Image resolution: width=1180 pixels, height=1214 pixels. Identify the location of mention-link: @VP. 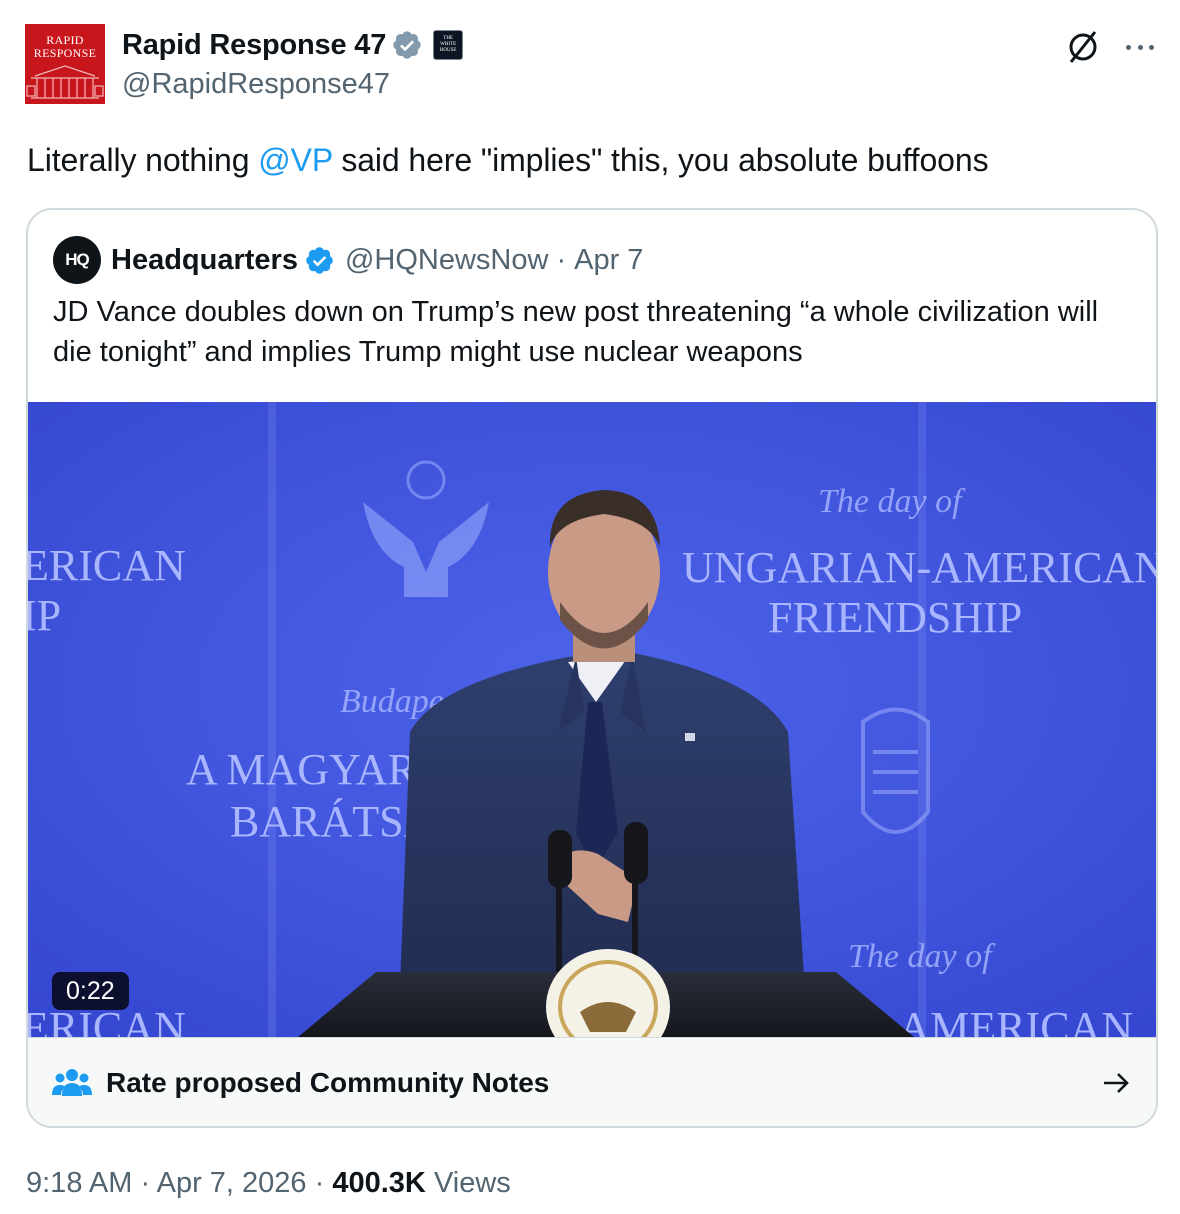
(295, 160).